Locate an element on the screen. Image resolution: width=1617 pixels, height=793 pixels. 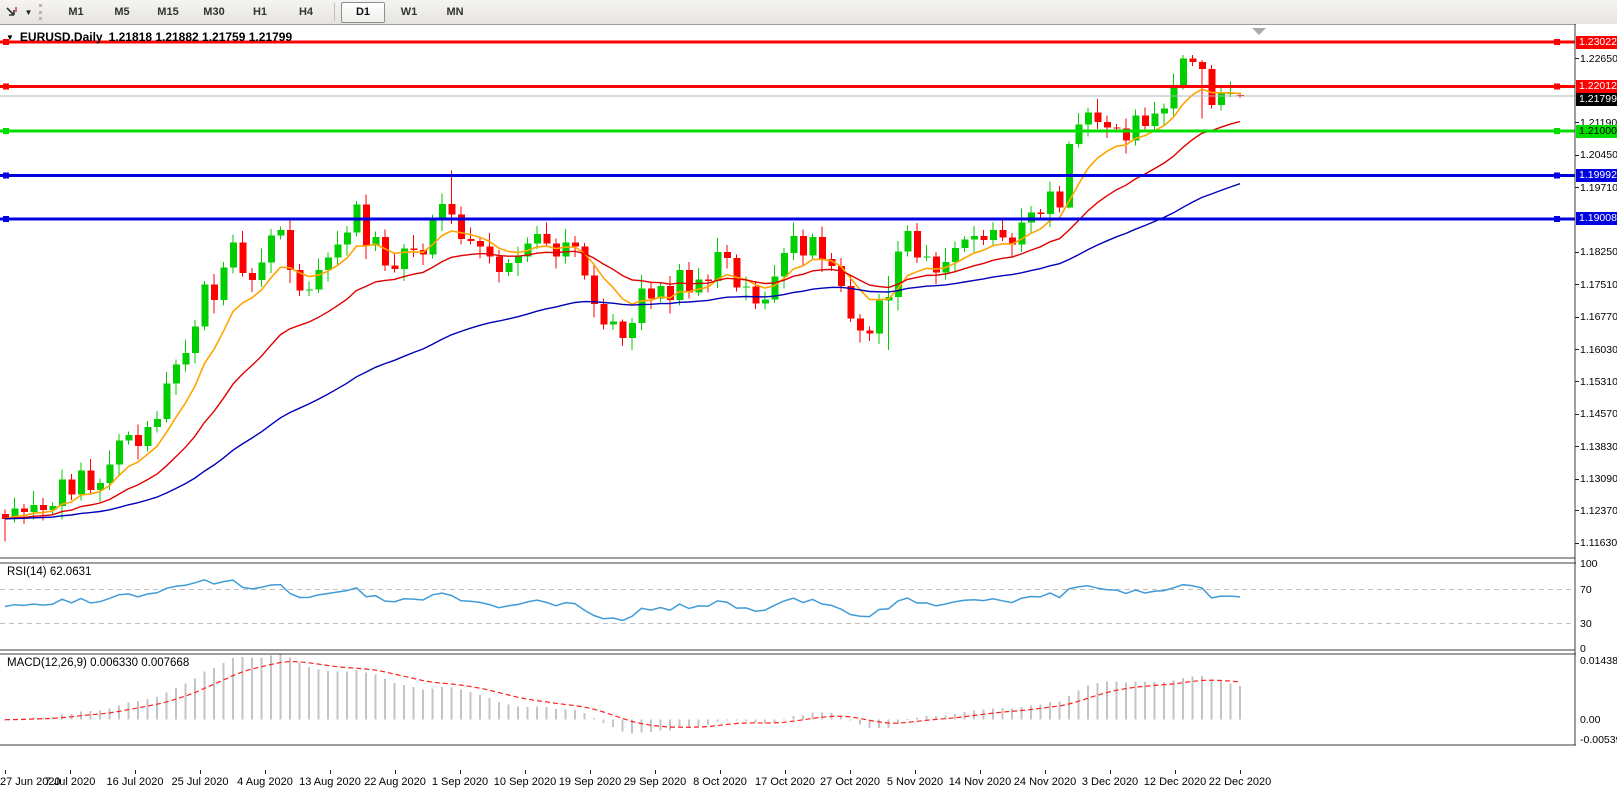
price-tick-label: 1.15310 is located at coordinates (1598, 381).